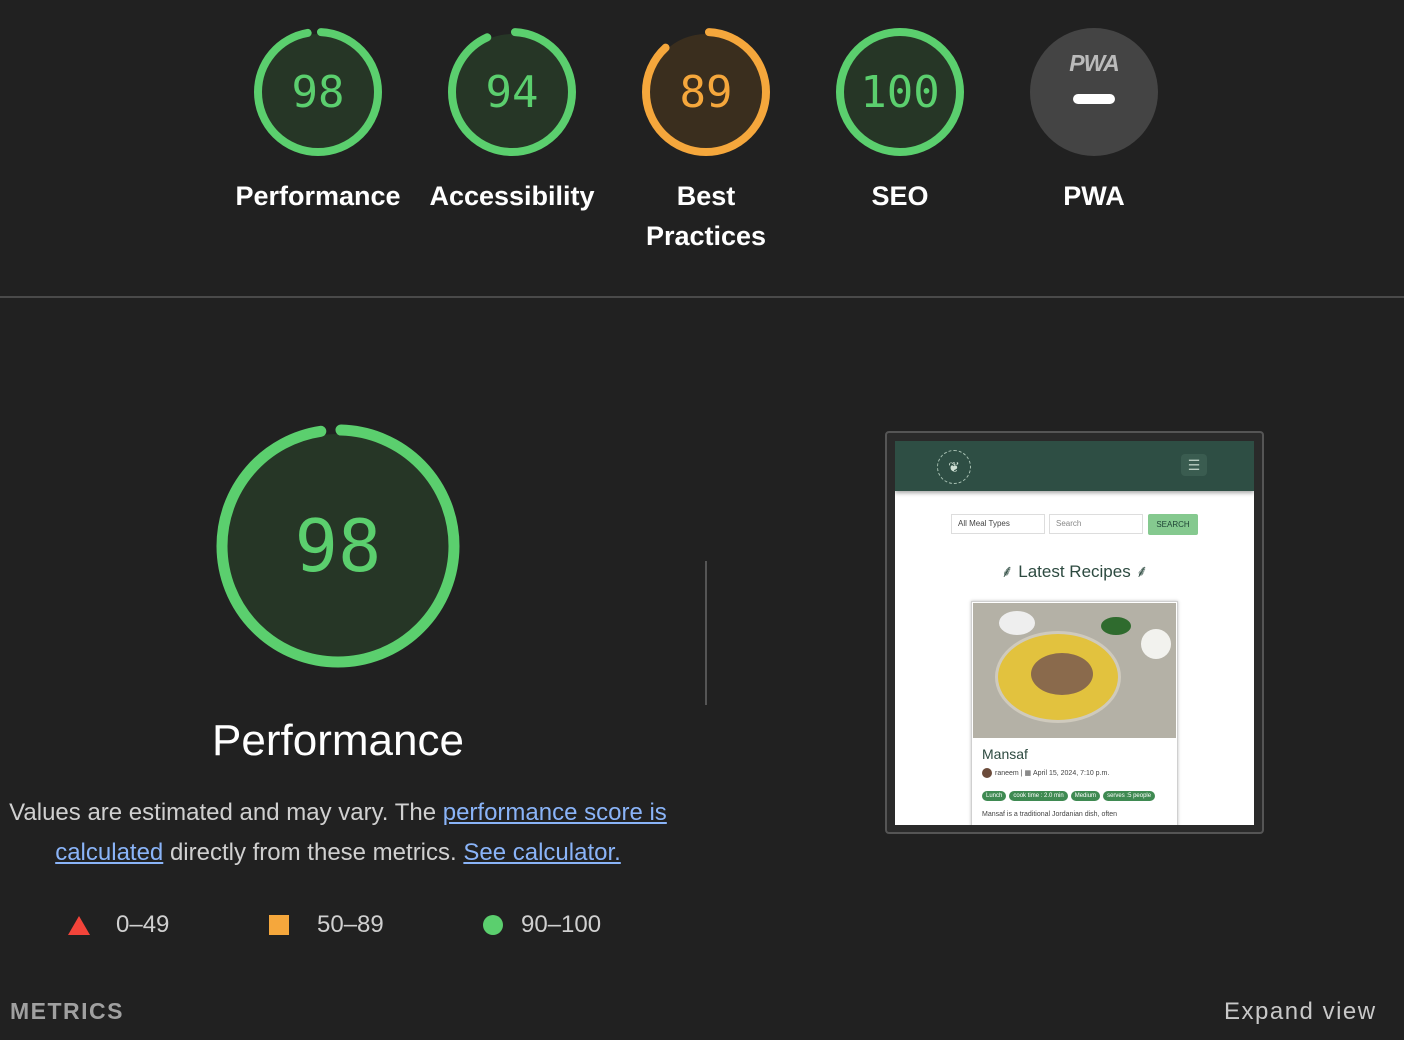 The width and height of the screenshot is (1404, 1040). What do you see at coordinates (1300, 1012) in the screenshot?
I see `expand-view-button: Expand view` at bounding box center [1300, 1012].